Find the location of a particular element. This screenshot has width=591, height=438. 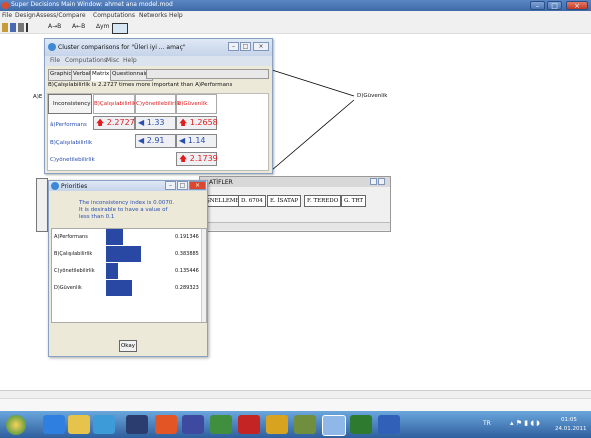

inconsistency-label: Inconsistency is located at coordinates (72, 104).